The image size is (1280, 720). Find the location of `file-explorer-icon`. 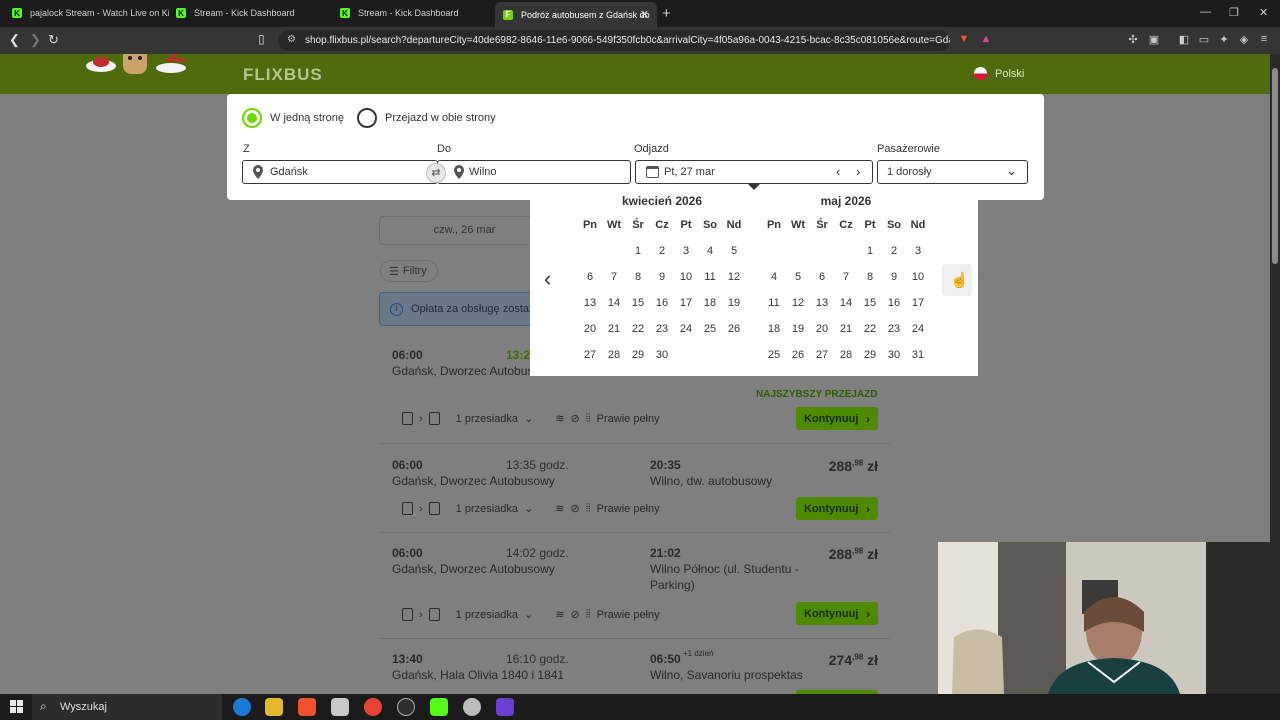

file-explorer-icon is located at coordinates (274, 707).